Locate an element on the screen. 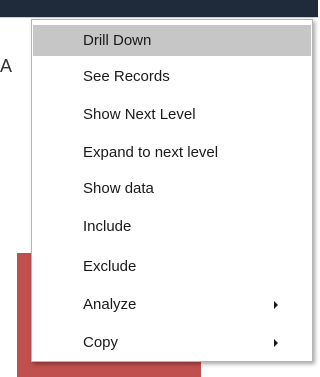 This screenshot has width=320, height=377. menu-item-label: Include is located at coordinates (107, 226).